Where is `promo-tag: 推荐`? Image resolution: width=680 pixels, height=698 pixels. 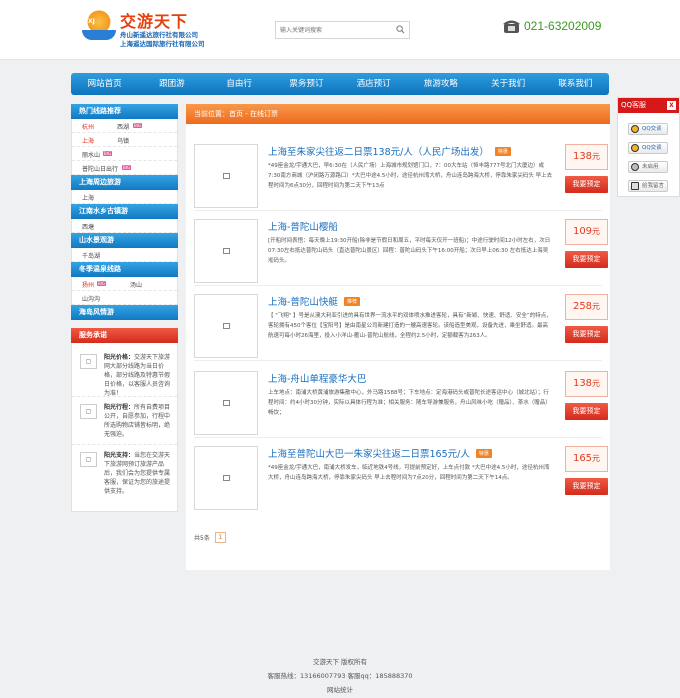
promo-tag: 推荐 is located at coordinates (351, 301).